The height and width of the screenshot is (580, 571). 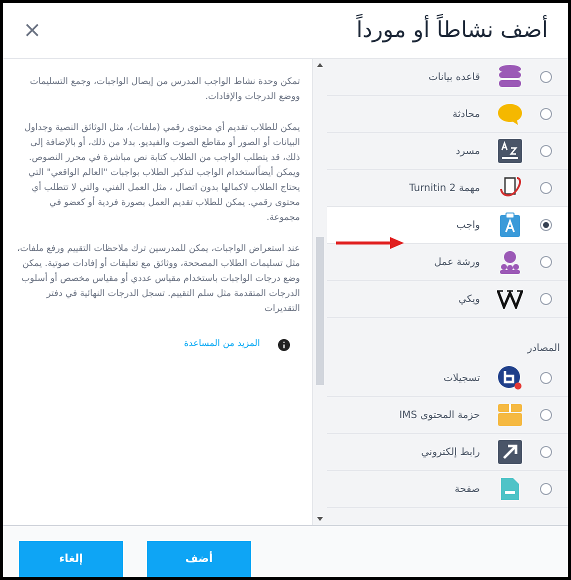 I want to click on activity-option: محادثة, so click(x=447, y=114).